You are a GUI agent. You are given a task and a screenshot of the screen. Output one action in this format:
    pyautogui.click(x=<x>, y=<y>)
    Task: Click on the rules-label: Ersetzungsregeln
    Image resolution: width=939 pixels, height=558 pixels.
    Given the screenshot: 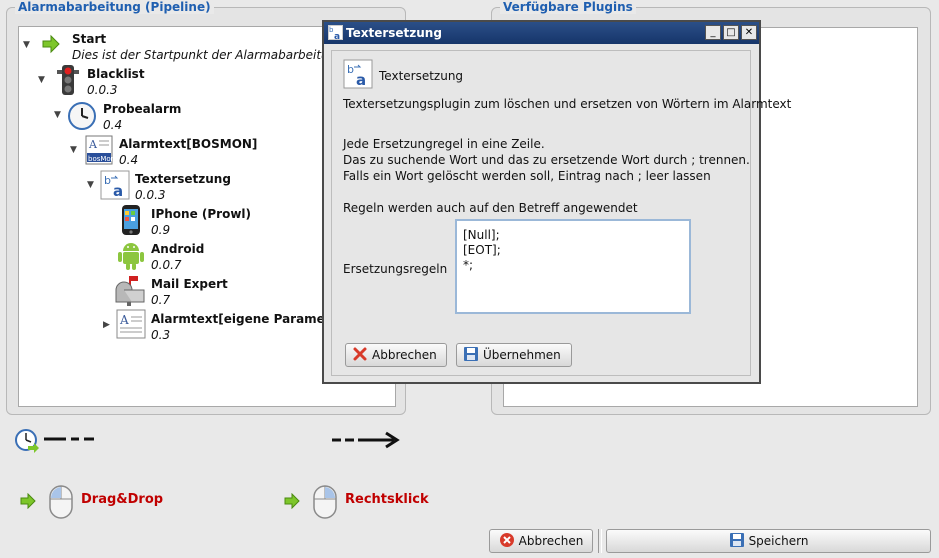 What is the action you would take?
    pyautogui.click(x=395, y=269)
    